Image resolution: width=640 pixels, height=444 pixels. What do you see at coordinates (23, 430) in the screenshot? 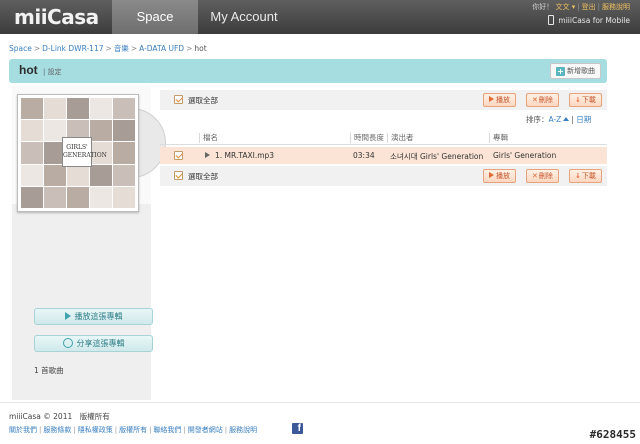
I see `footer-link-about: 關於我們` at bounding box center [23, 430].